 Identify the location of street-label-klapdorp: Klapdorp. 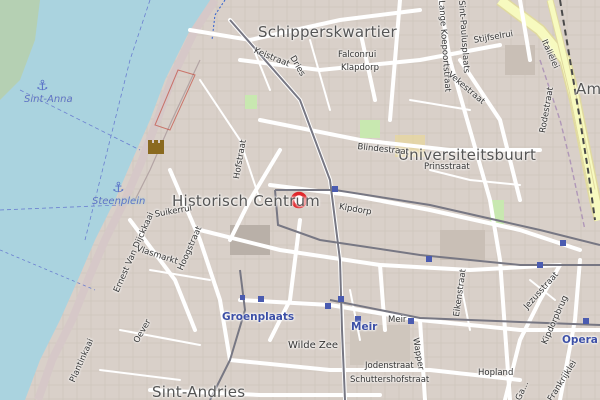
(360, 68).